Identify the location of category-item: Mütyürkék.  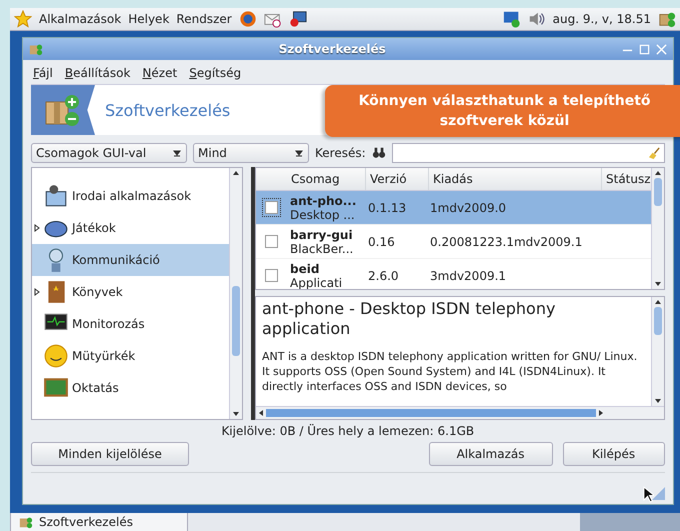
(130, 356).